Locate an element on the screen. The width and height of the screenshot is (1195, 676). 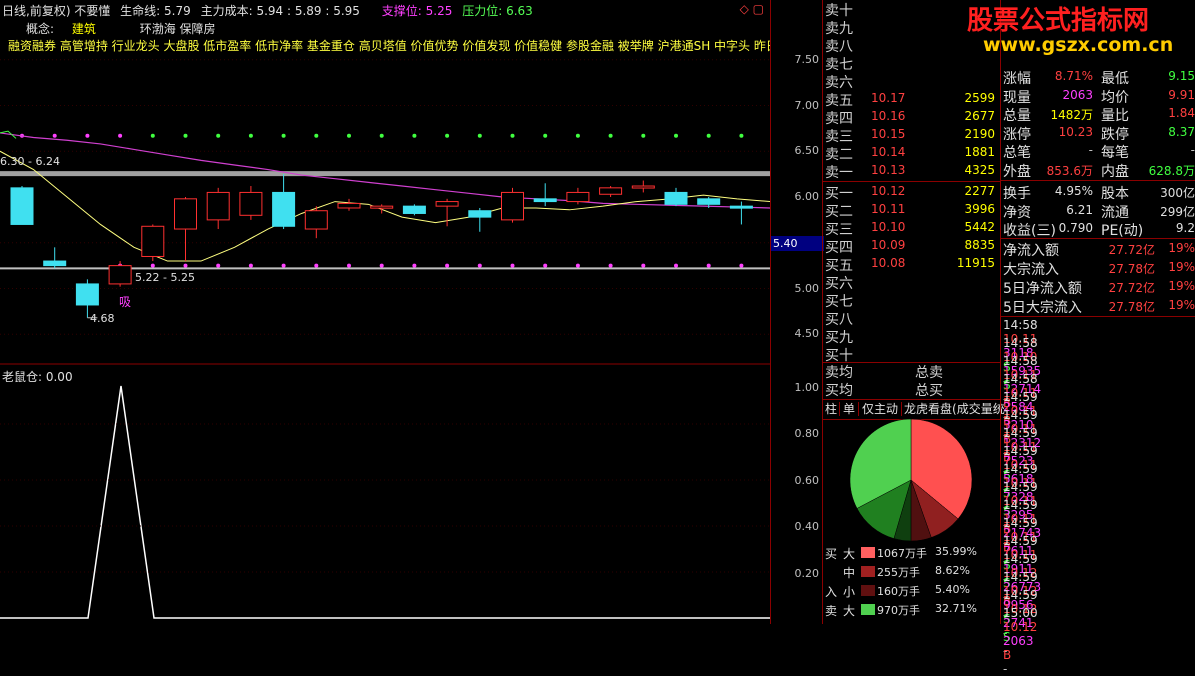
tick-row: 14:59 10.11 1911 S - is located at coordinates (1099, 569).